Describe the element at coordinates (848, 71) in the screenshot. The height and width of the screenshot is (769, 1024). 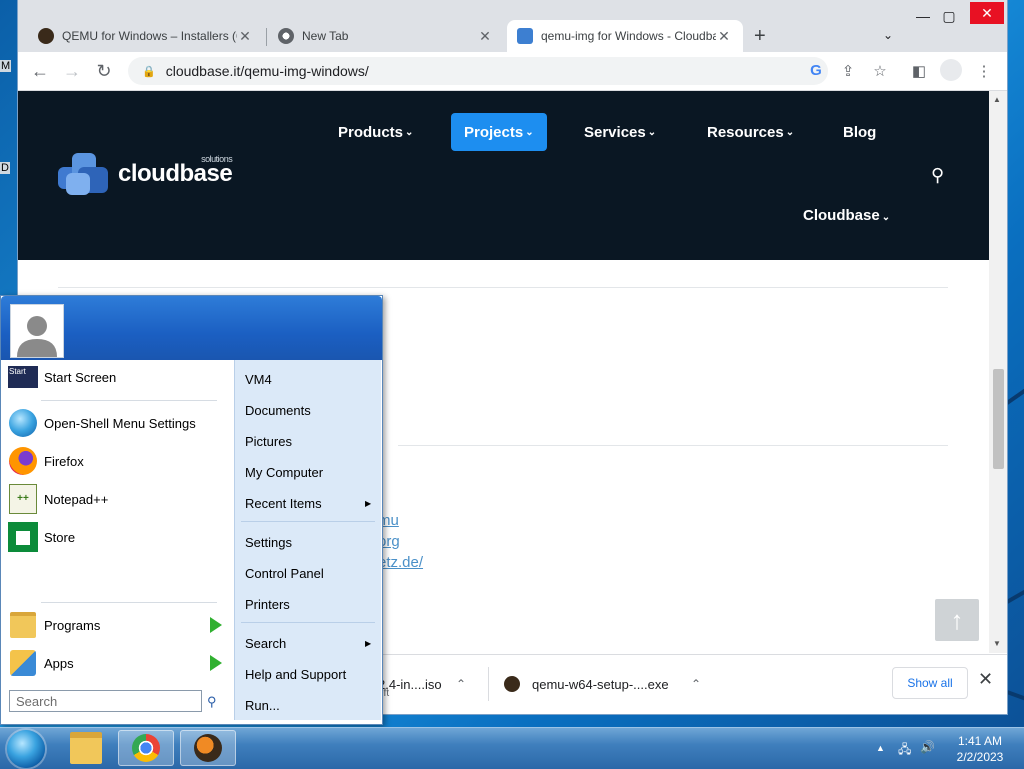
I see `share-icon: ⇪` at that location.